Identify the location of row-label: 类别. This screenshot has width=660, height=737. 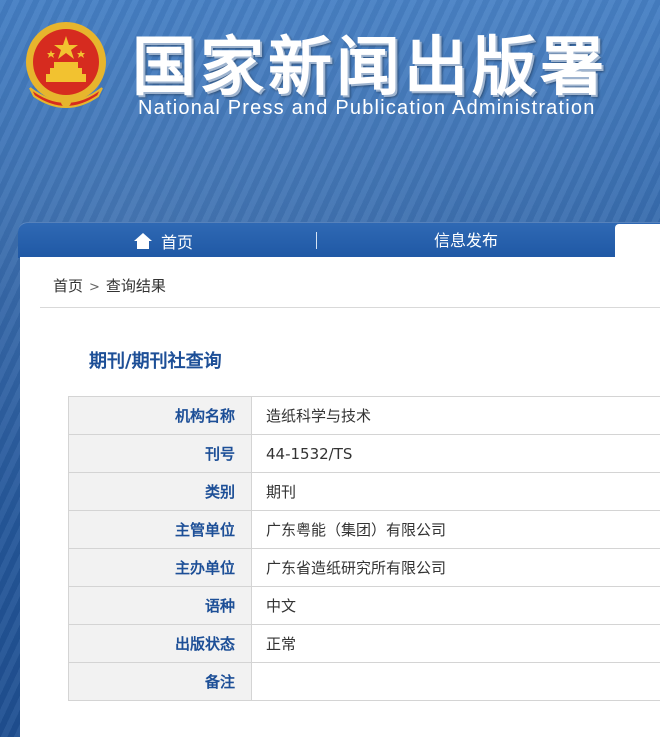
(160, 491).